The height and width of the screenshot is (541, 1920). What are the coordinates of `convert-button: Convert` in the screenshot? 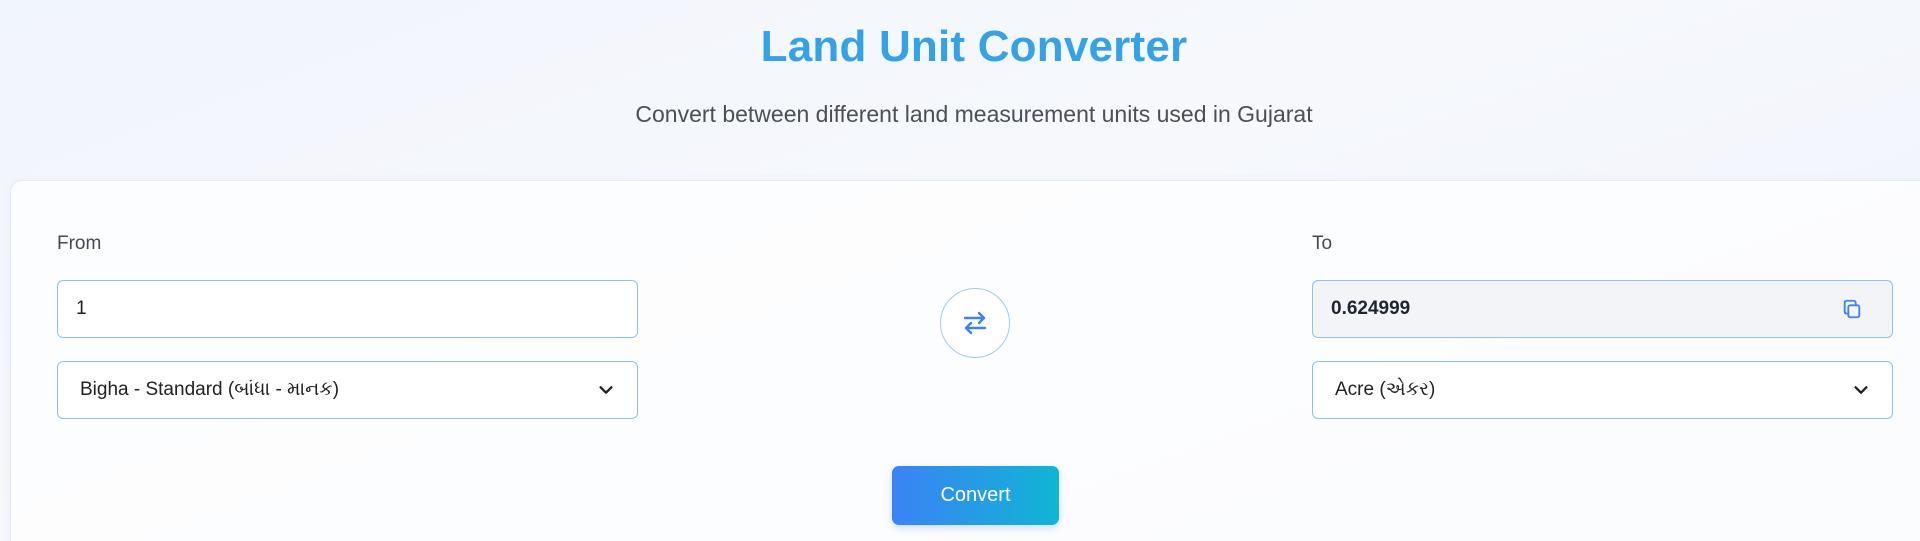 It's located at (975, 495).